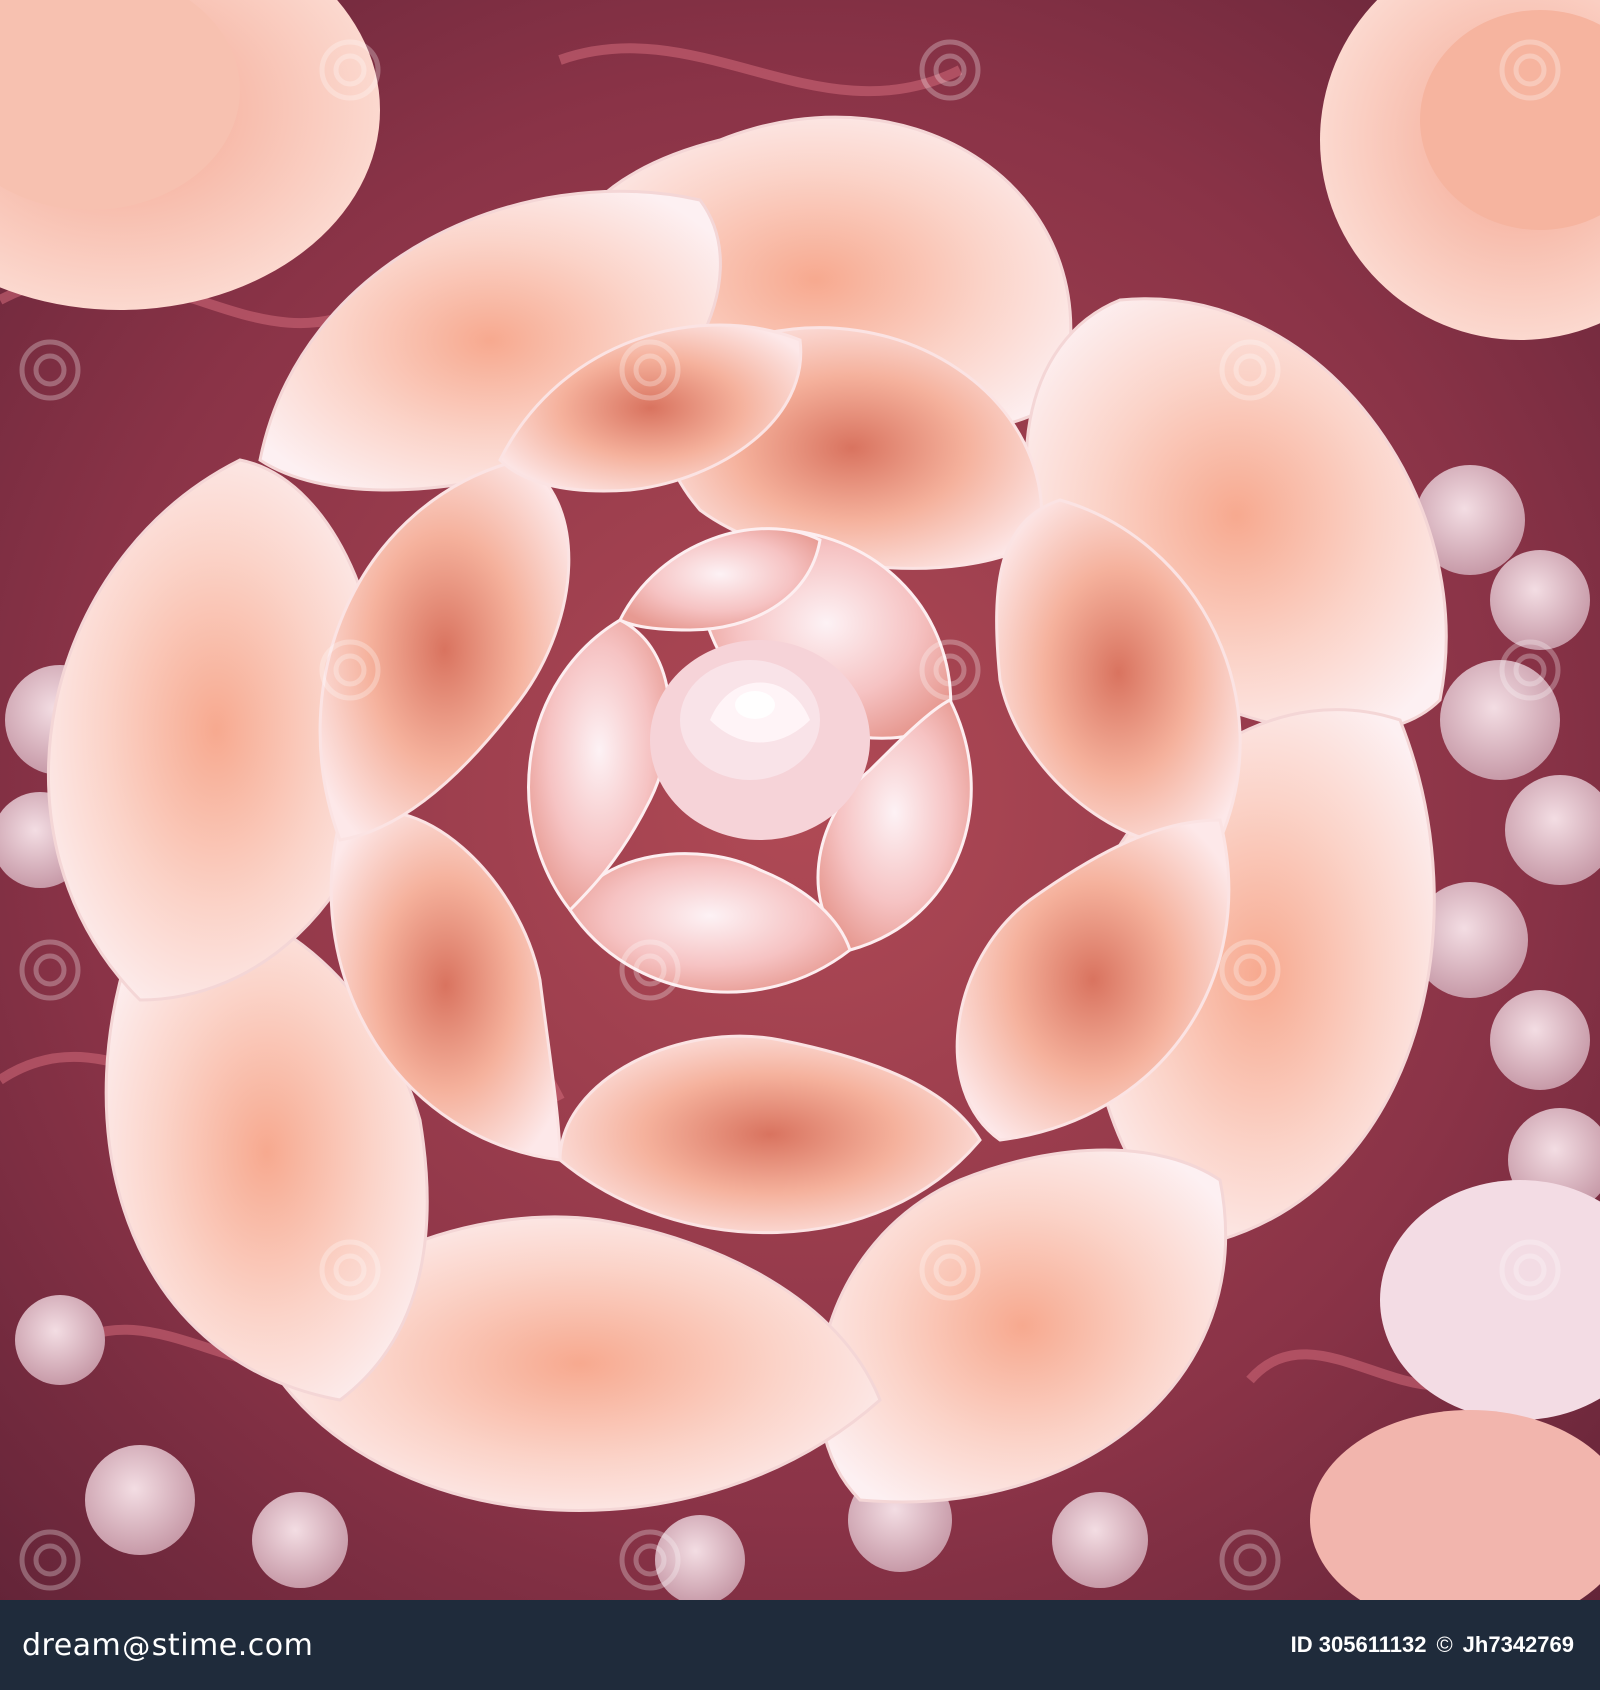  Describe the element at coordinates (232, 1645) in the screenshot. I see `brand-suffix: stime.com` at that location.